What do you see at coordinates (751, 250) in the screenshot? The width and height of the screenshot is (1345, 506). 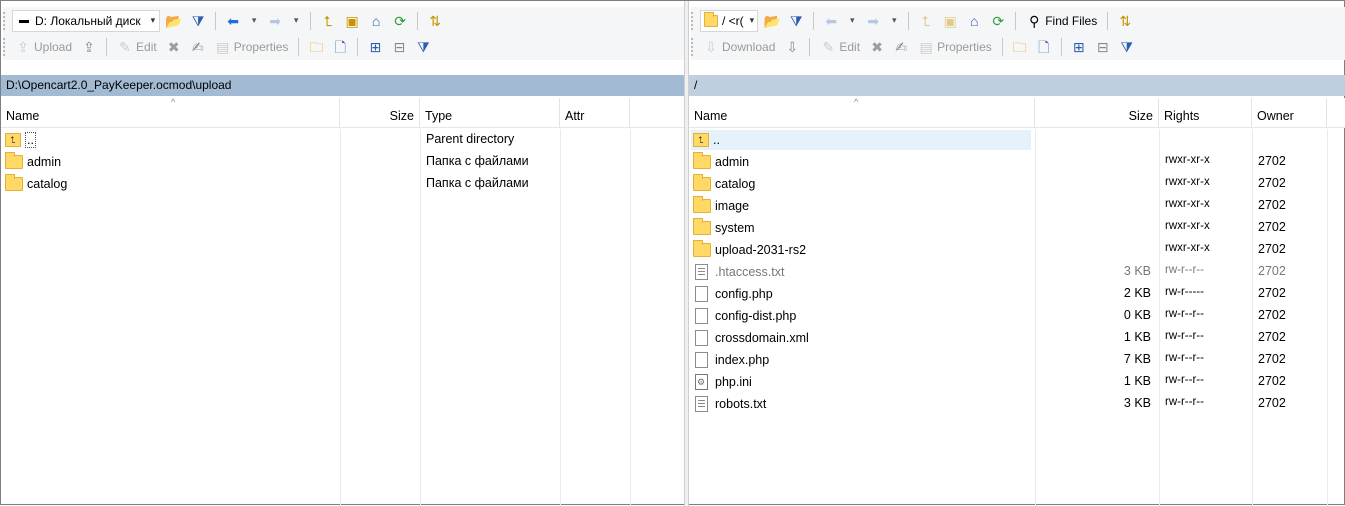 I see `file-name-cell: upload-2031-rs2` at bounding box center [751, 250].